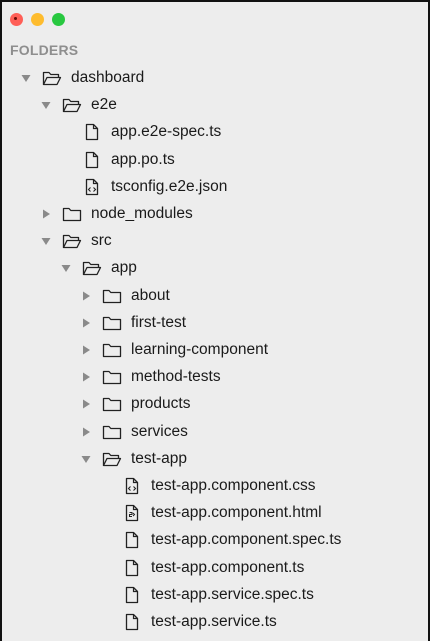  Describe the element at coordinates (150, 295) in the screenshot. I see `tree-item-label: about` at that location.